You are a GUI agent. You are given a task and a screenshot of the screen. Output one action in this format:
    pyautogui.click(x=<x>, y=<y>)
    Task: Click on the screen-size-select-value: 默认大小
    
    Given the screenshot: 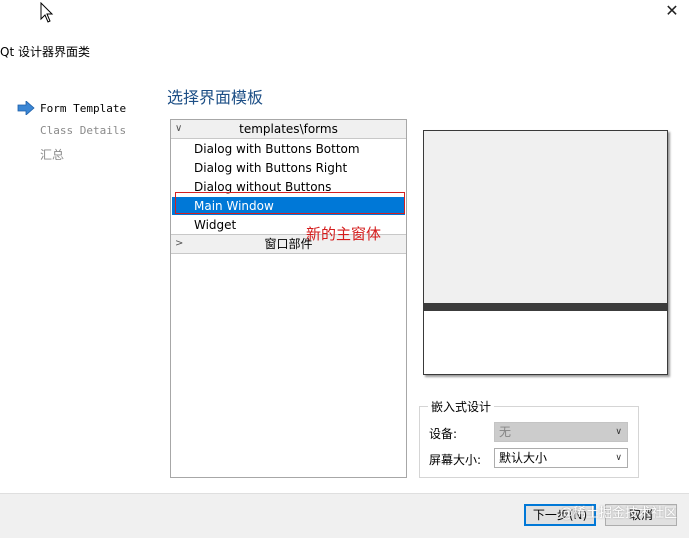 What is the action you would take?
    pyautogui.click(x=523, y=458)
    